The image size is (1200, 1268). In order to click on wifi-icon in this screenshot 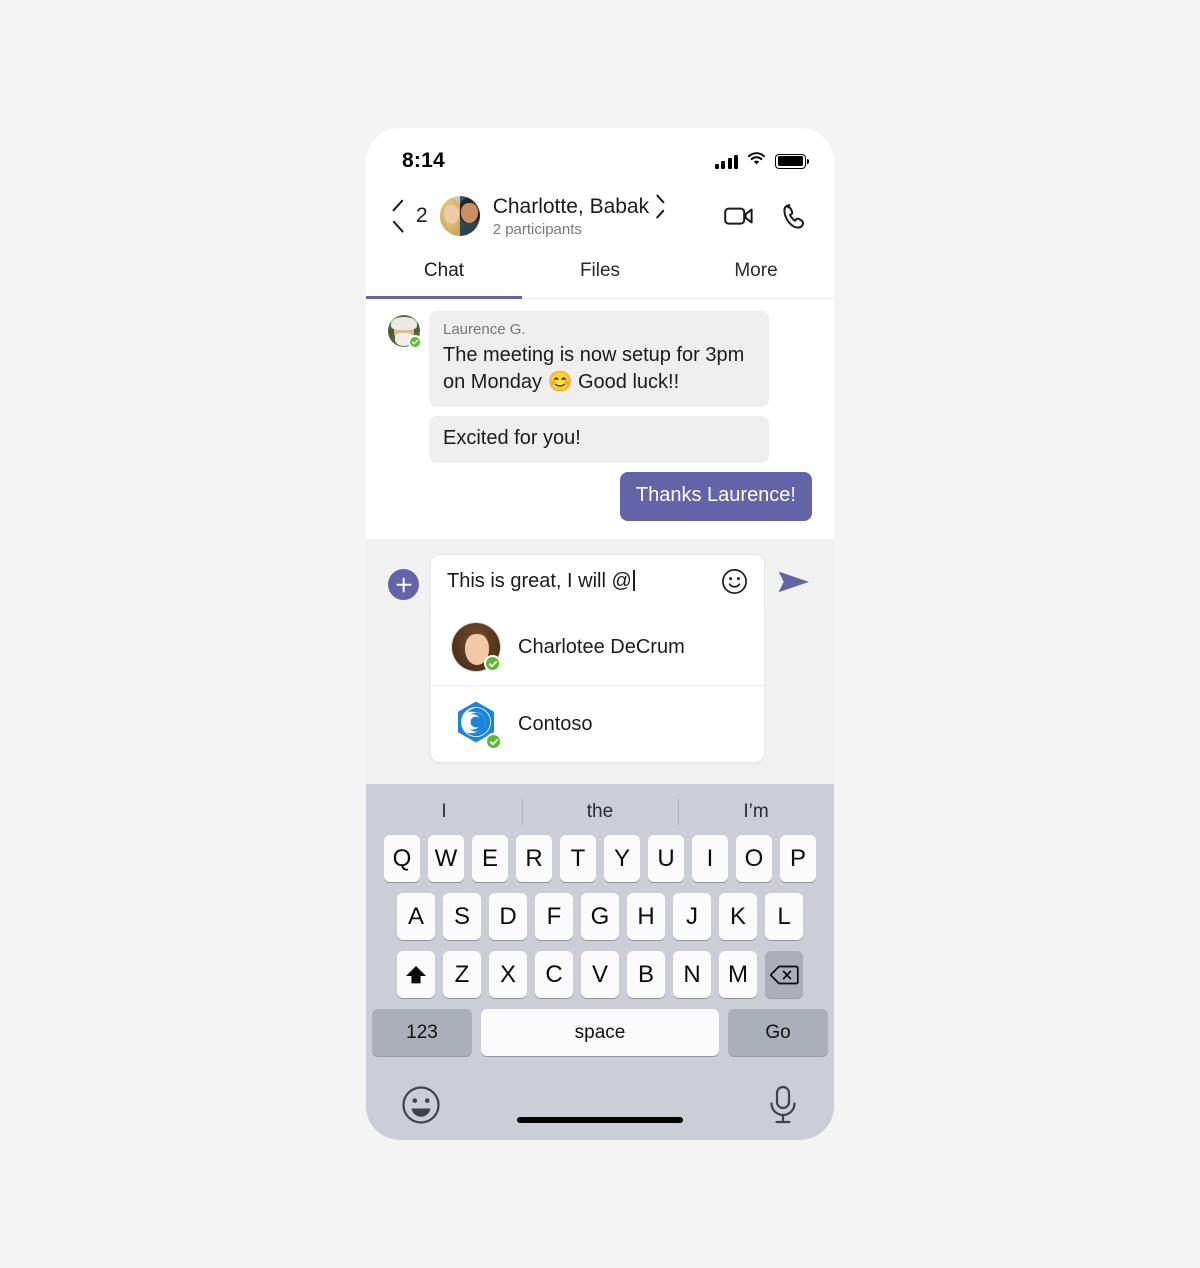, I will do `click(756, 161)`.